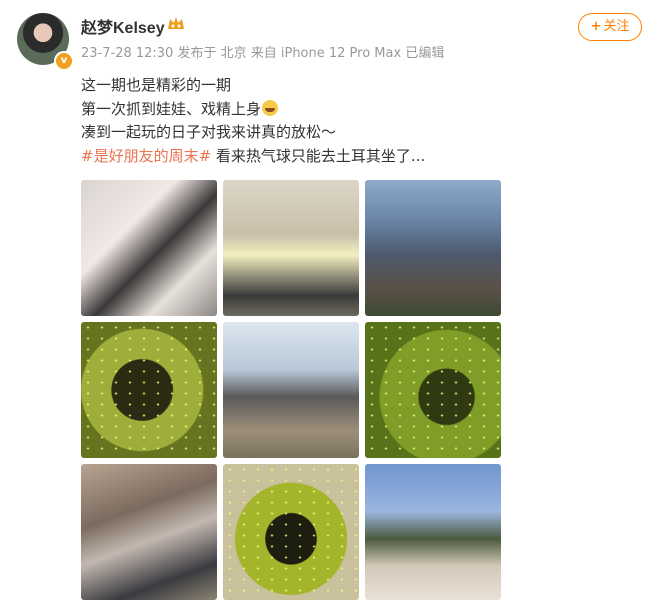  Describe the element at coordinates (291, 390) in the screenshot. I see `photo-group-four-friends` at that location.